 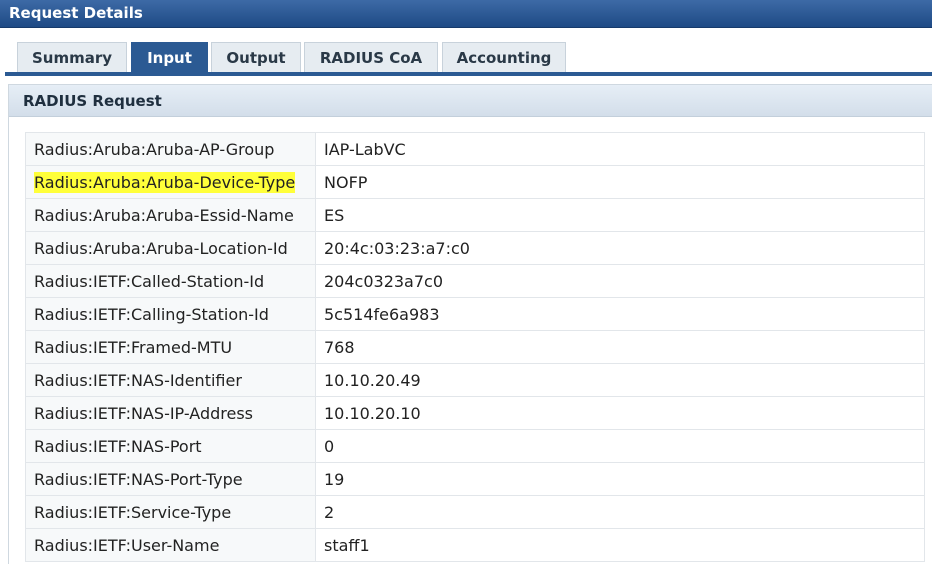 I want to click on attribute-value: 19, so click(x=620, y=479).